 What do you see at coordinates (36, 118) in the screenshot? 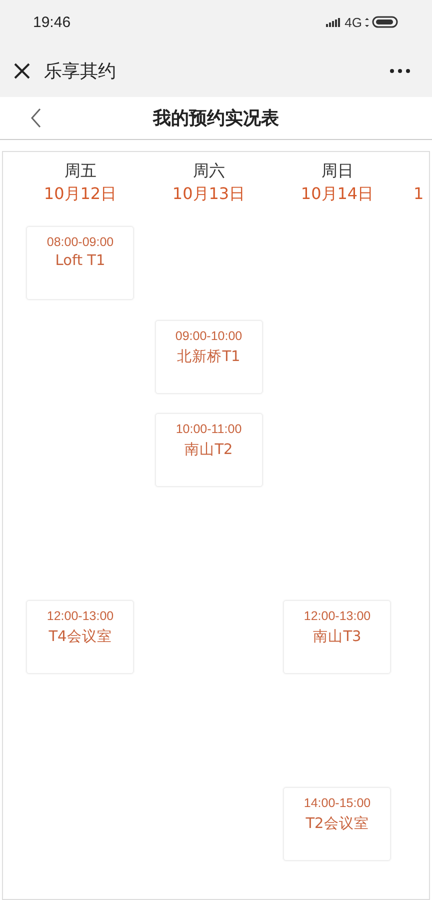
I see `back-icon` at bounding box center [36, 118].